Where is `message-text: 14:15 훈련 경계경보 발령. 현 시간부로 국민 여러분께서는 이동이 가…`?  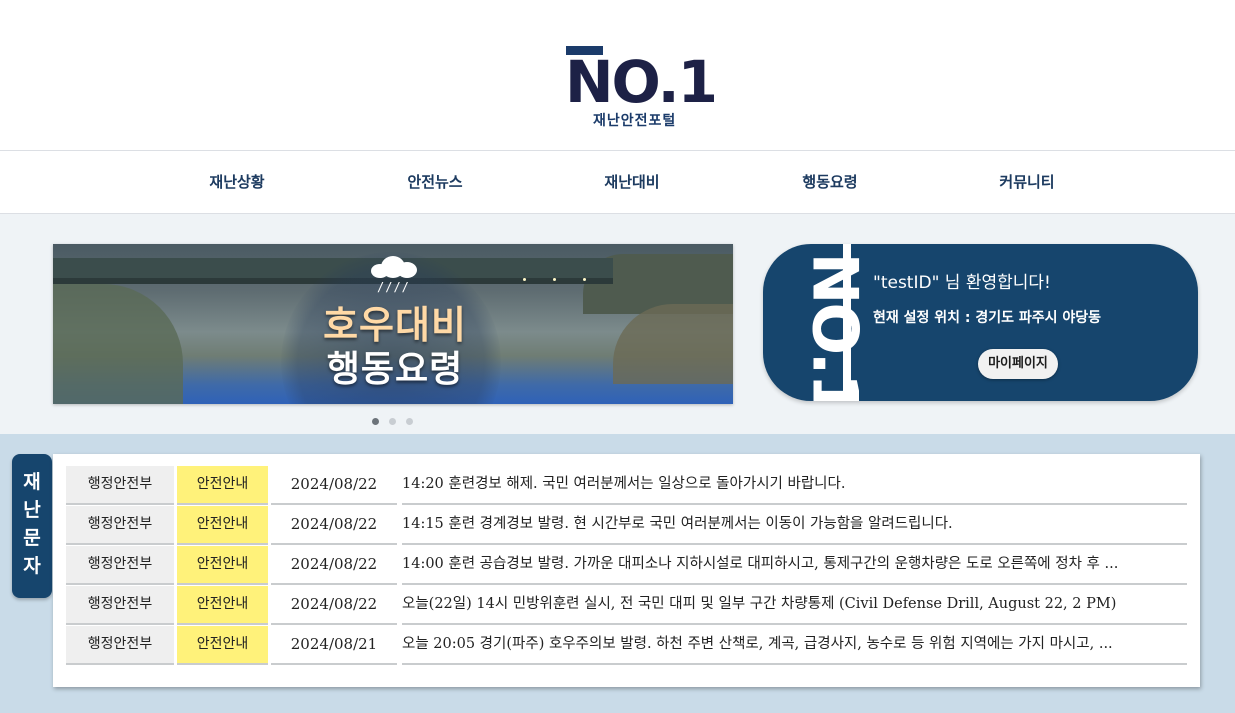 message-text: 14:15 훈련 경계경보 발령. 현 시간부로 국민 여러분께서는 이동이 가… is located at coordinates (794, 525).